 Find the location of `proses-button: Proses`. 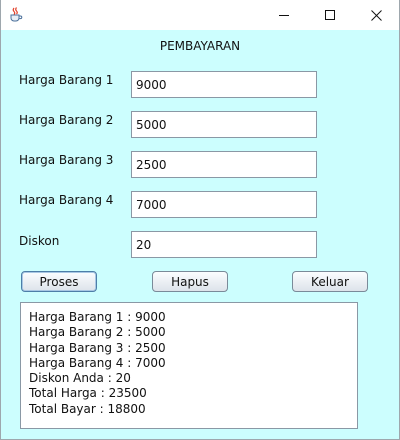

proses-button: Proses is located at coordinates (59, 281).